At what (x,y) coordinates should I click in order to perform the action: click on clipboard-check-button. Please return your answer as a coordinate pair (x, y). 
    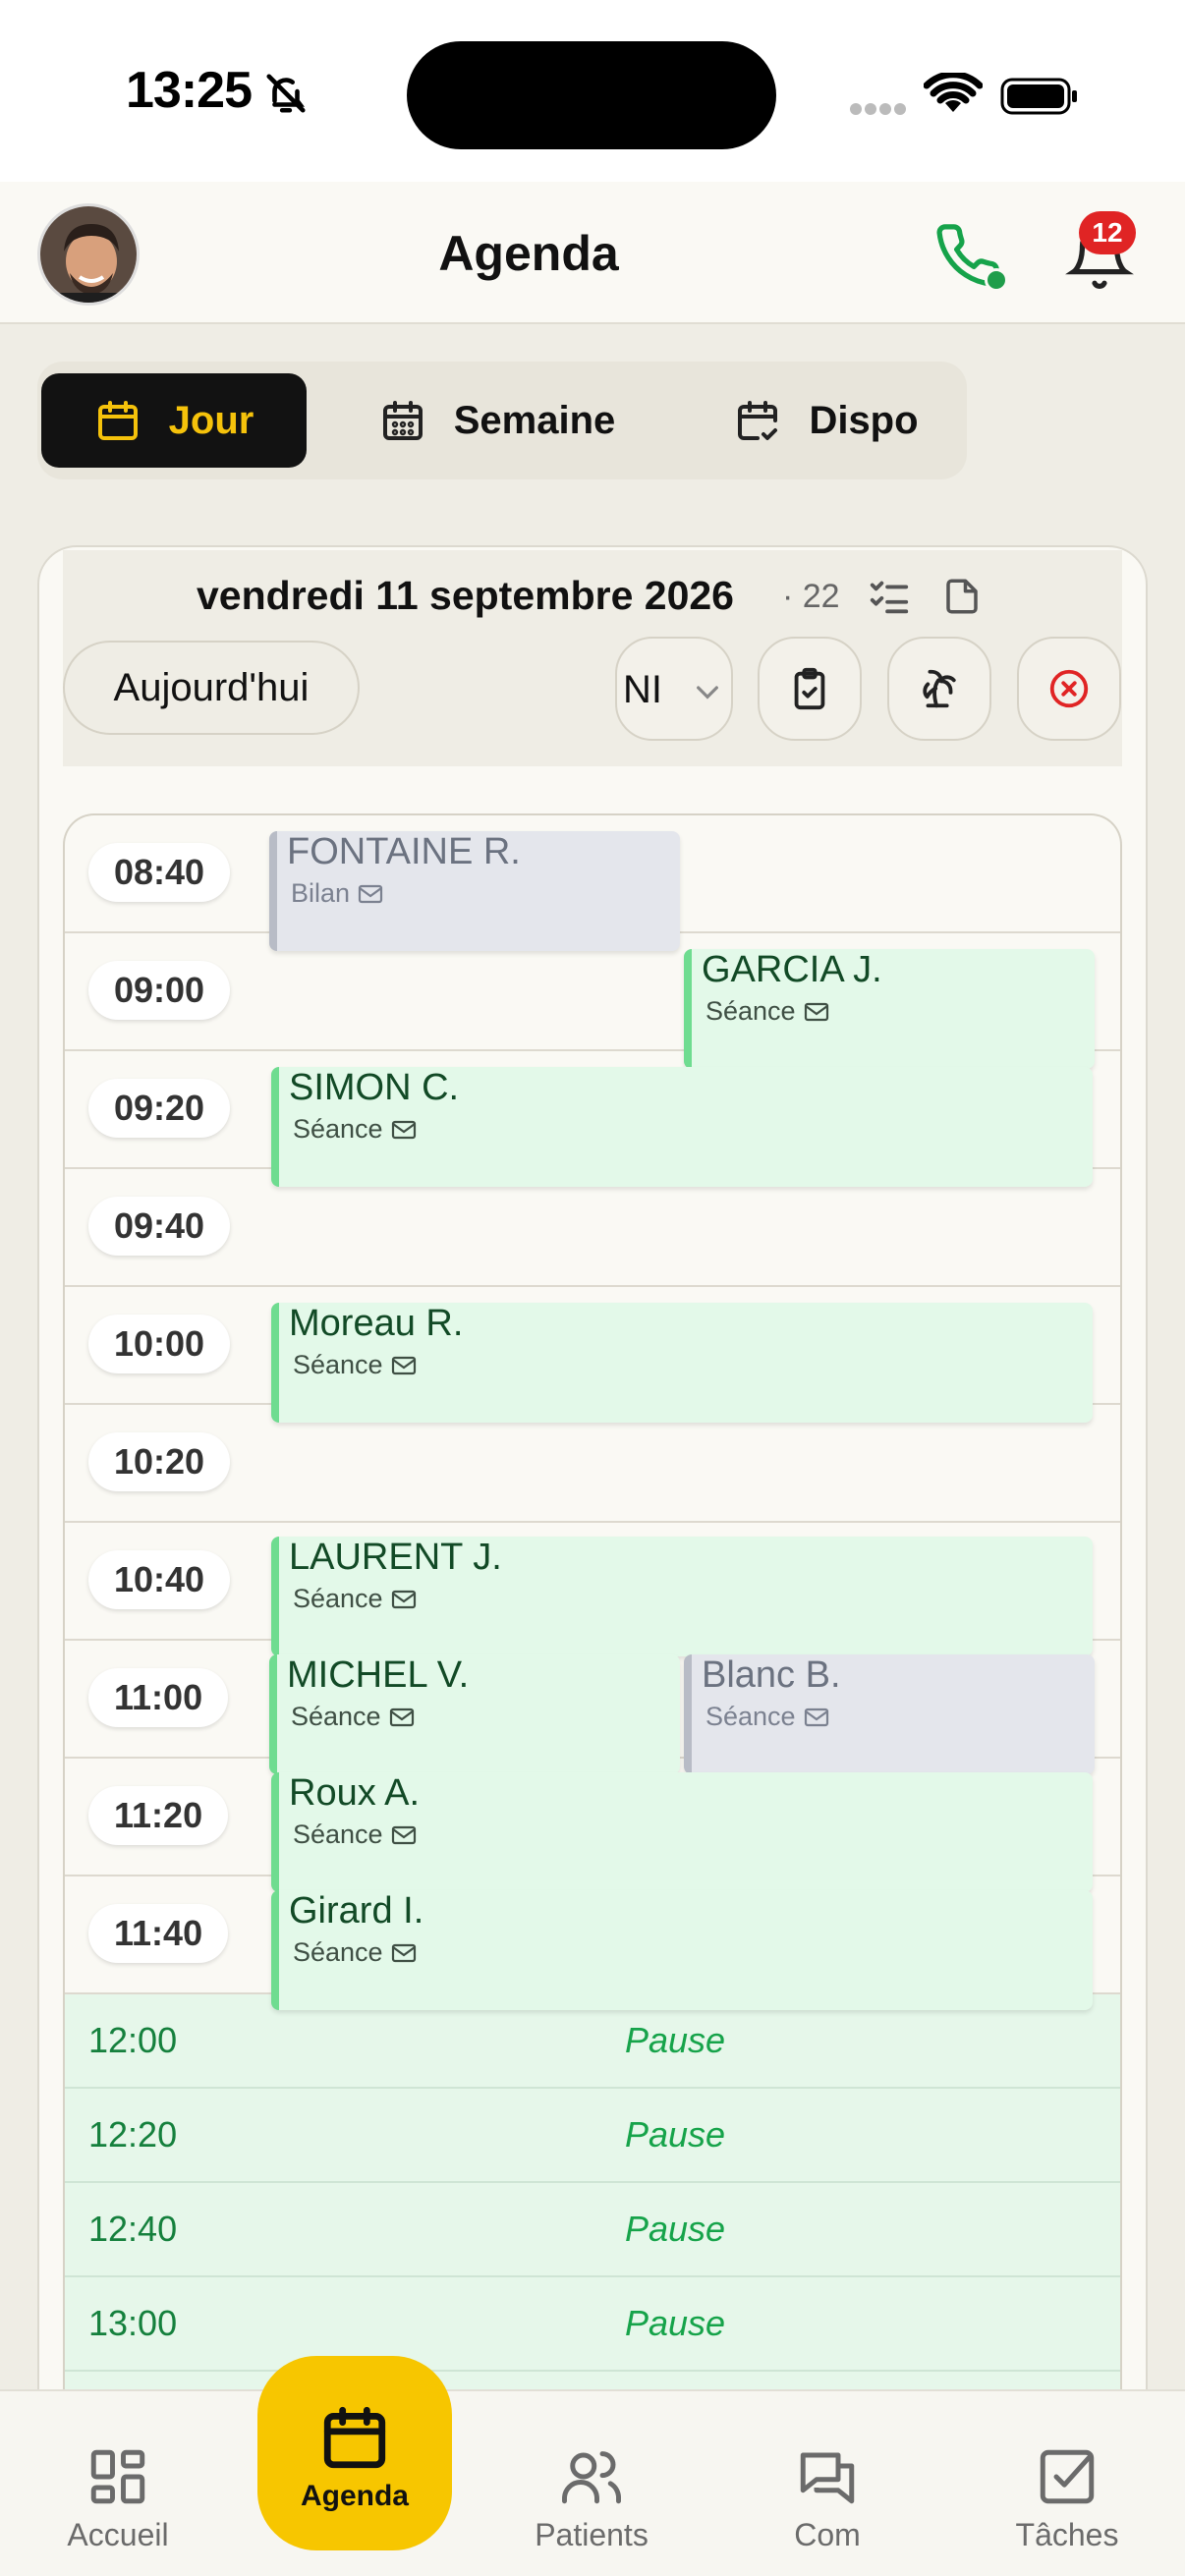
    Looking at the image, I should click on (810, 689).